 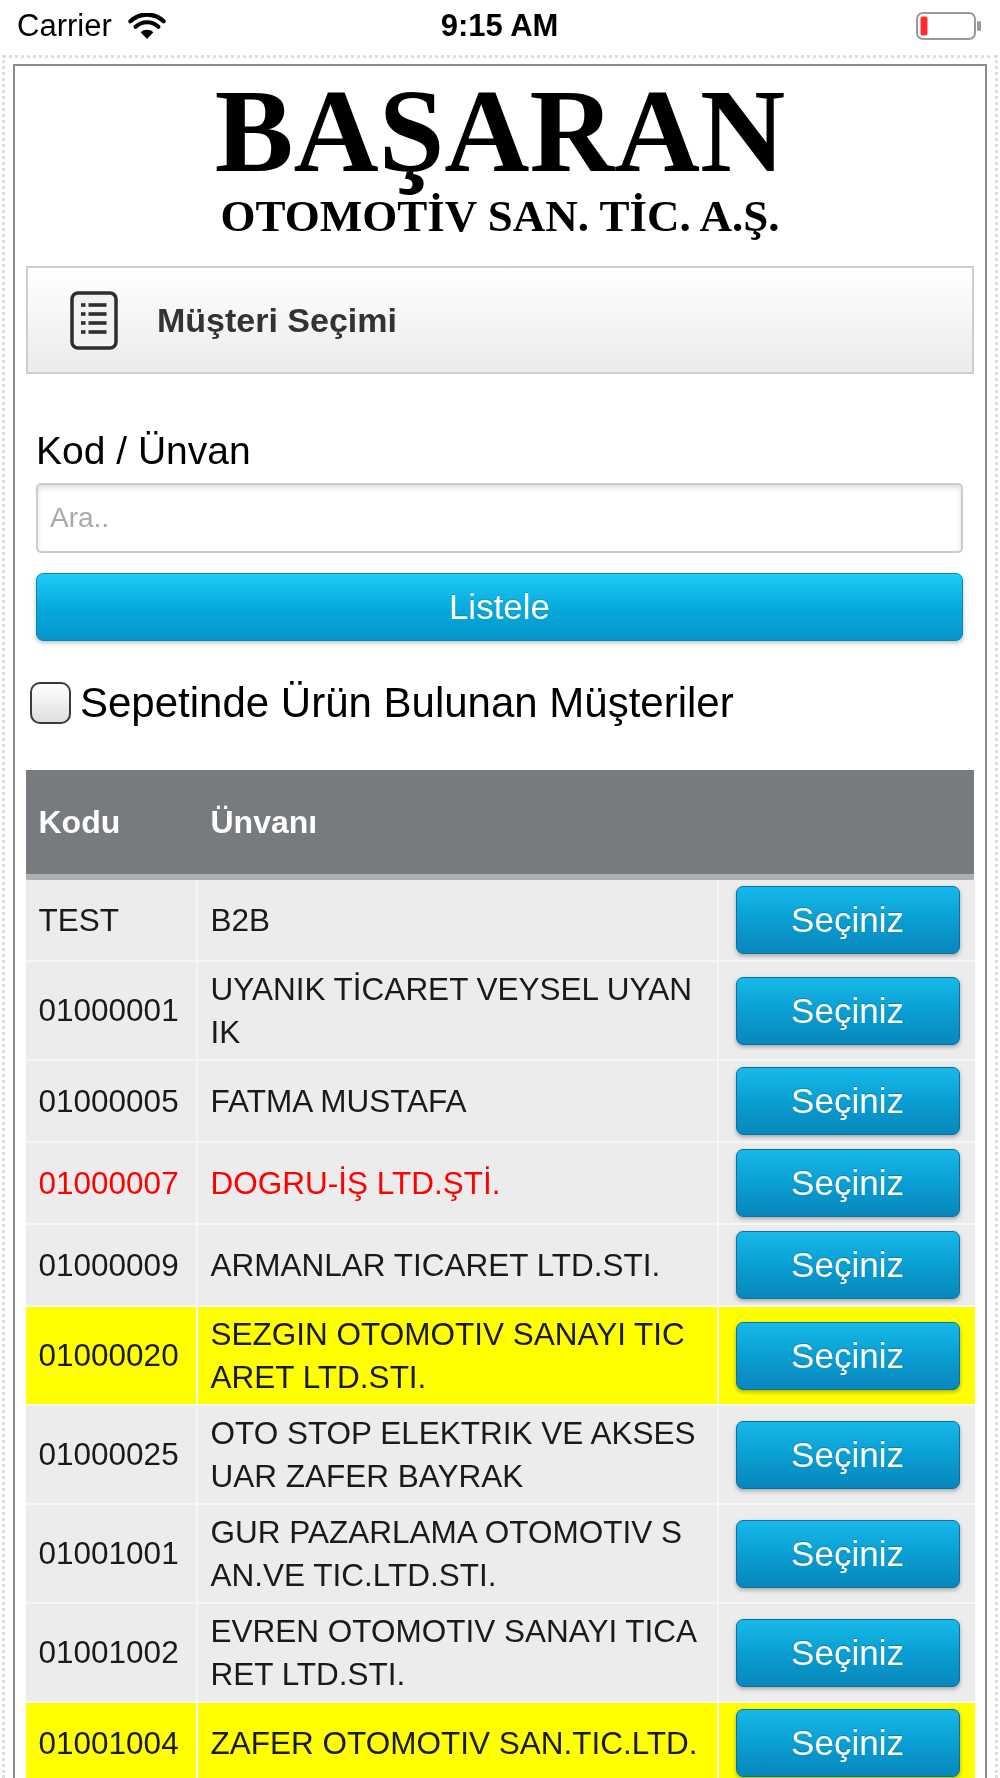 What do you see at coordinates (146, 26) in the screenshot?
I see `wifi-icon` at bounding box center [146, 26].